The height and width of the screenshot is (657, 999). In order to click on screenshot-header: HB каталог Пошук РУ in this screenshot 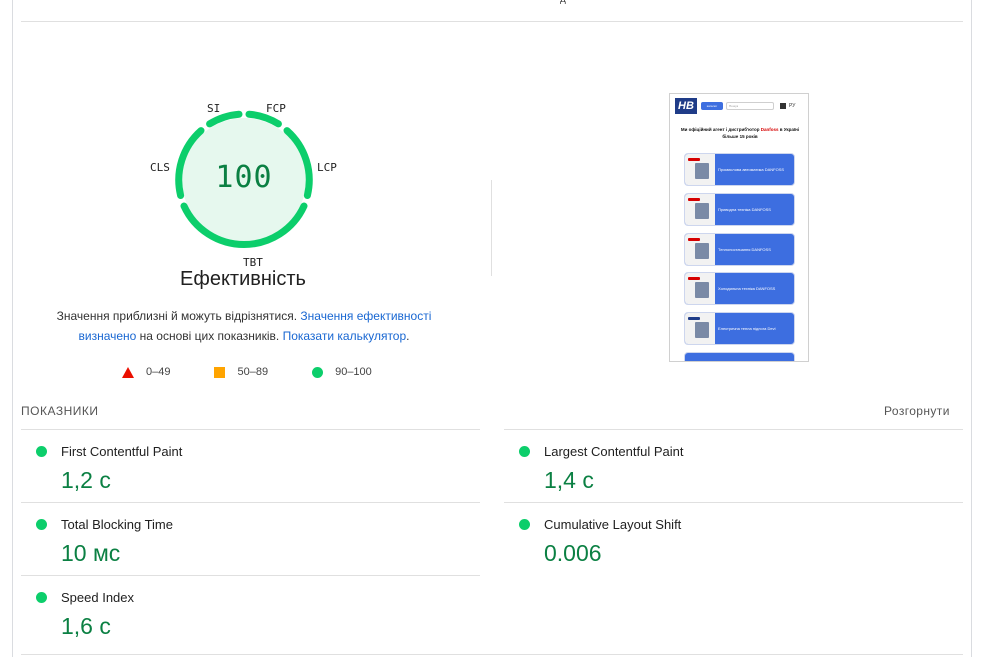, I will do `click(739, 106)`.